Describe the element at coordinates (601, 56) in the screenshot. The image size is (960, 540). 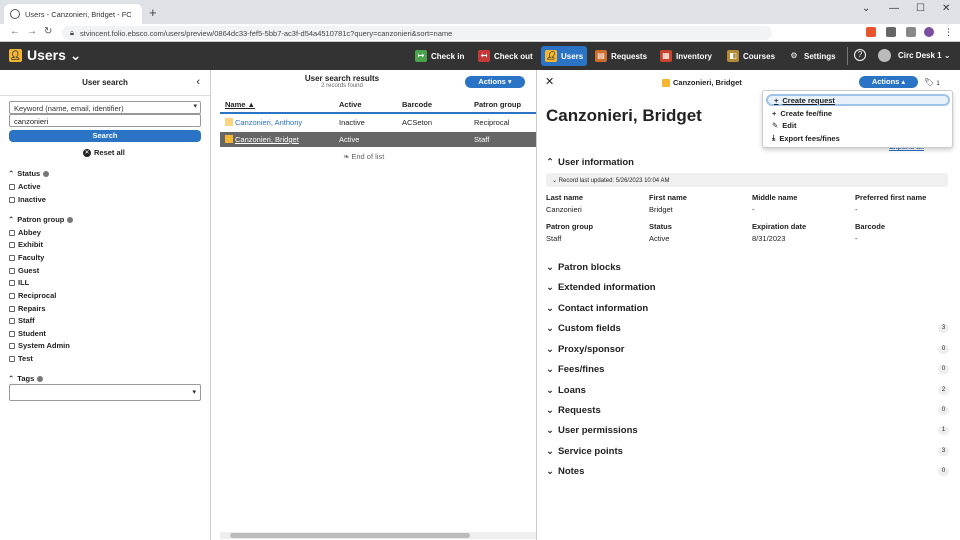
I see `requests-icon: ▤` at that location.